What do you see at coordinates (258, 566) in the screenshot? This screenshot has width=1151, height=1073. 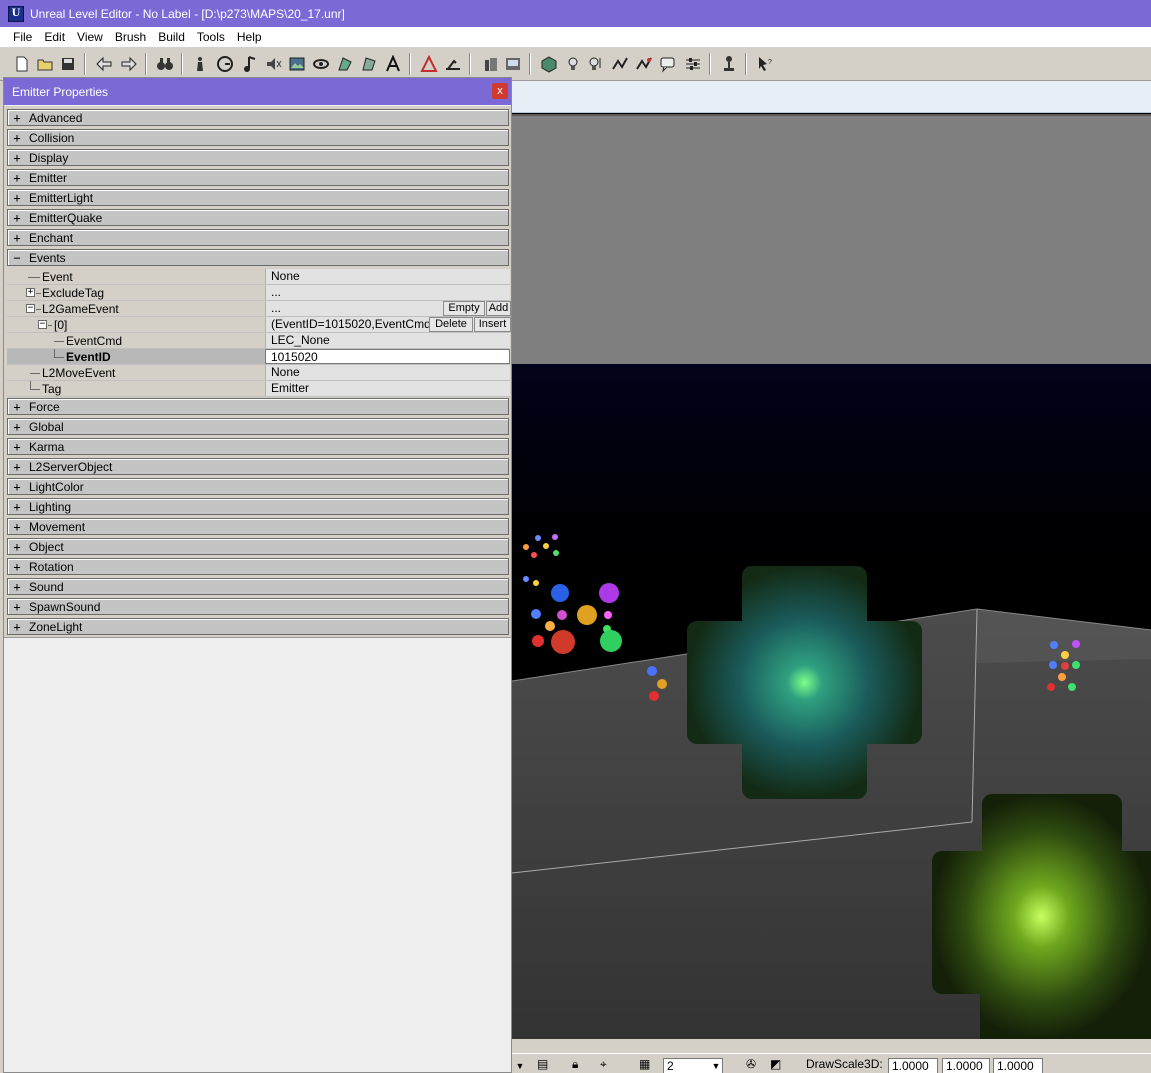 I see `category-rotation: + Rotation` at bounding box center [258, 566].